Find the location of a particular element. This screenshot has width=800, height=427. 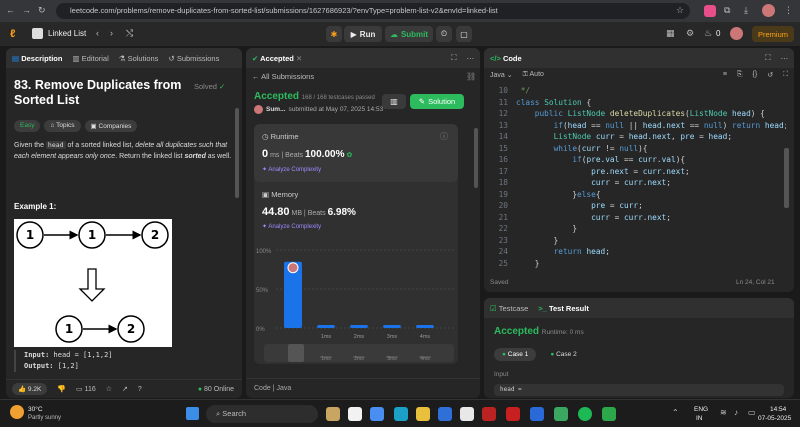

weather-icon is located at coordinates (17, 412).